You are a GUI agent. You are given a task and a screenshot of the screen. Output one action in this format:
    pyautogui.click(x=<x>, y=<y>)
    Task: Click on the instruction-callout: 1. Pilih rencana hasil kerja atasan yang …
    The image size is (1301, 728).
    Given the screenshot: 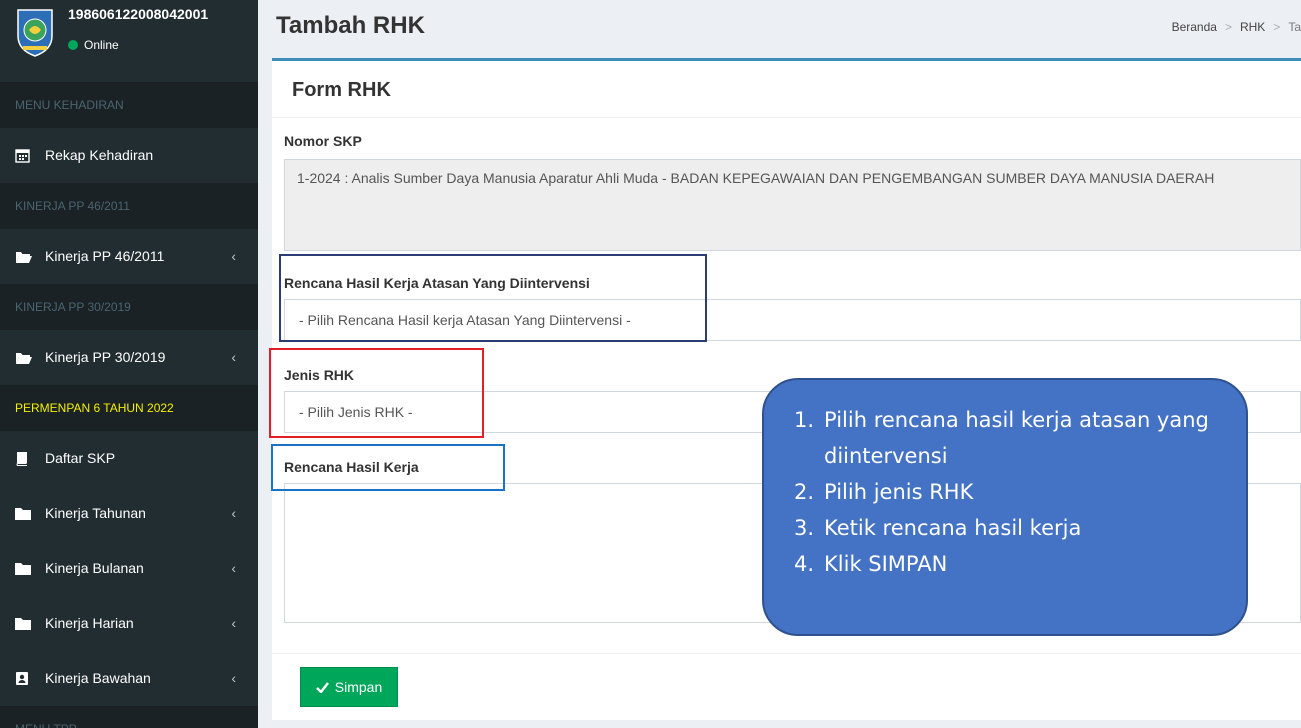 What is the action you would take?
    pyautogui.click(x=1005, y=507)
    